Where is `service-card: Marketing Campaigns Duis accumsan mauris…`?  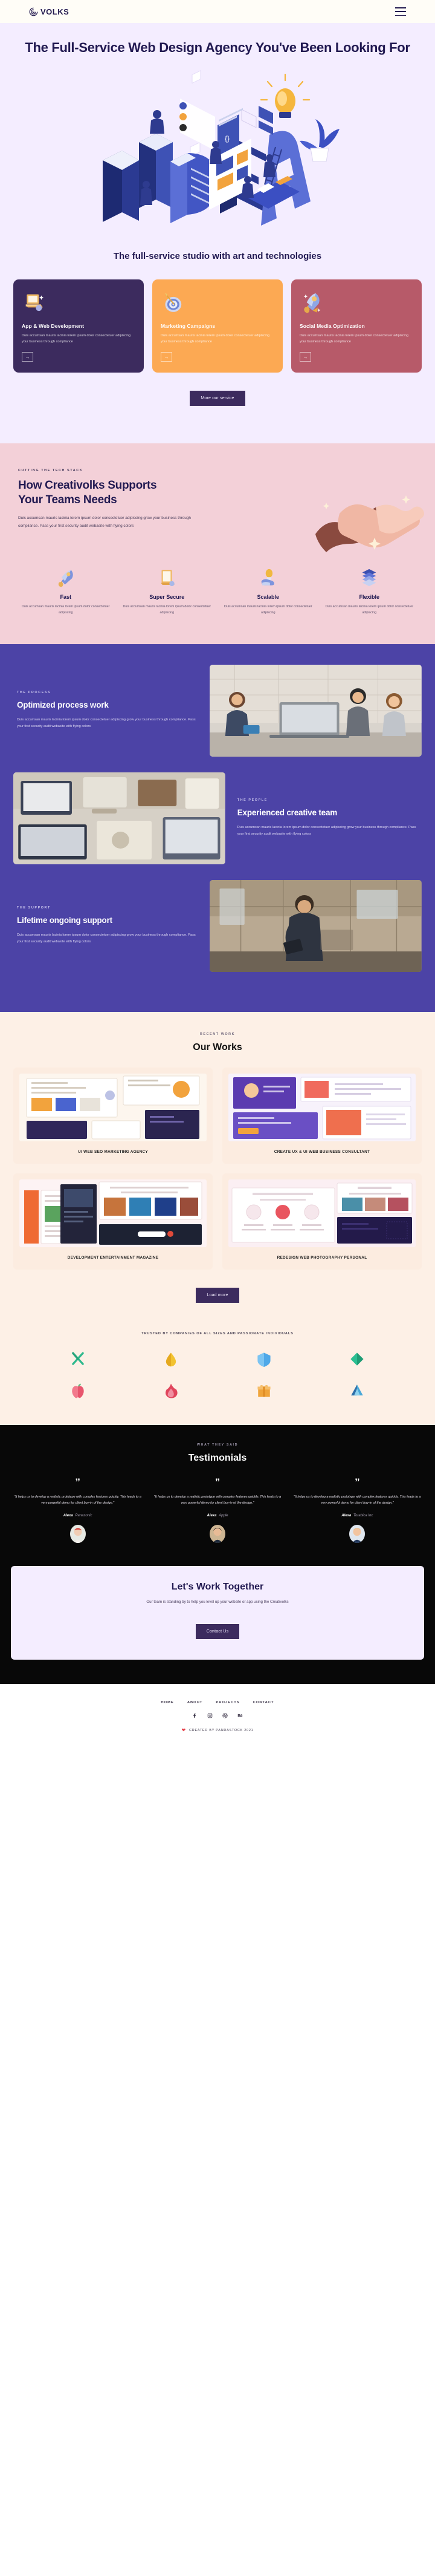 service-card: Marketing Campaigns Duis accumsan mauris… is located at coordinates (217, 326).